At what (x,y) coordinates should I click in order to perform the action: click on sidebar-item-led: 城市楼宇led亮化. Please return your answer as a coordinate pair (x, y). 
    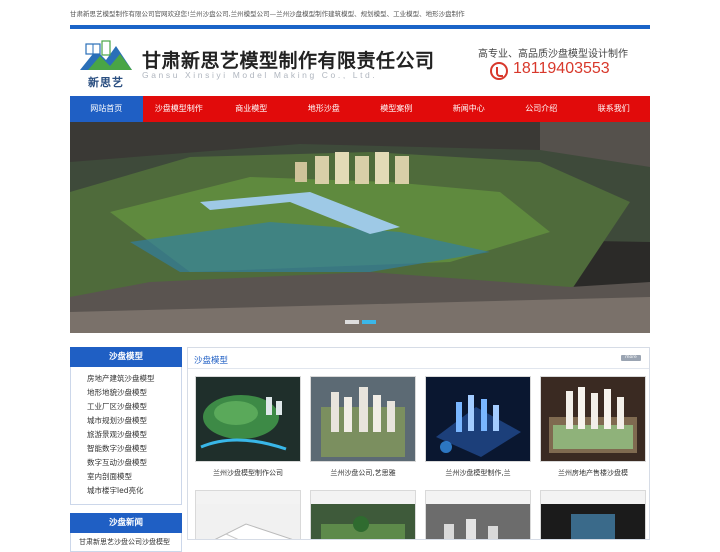
    Looking at the image, I should click on (134, 491).